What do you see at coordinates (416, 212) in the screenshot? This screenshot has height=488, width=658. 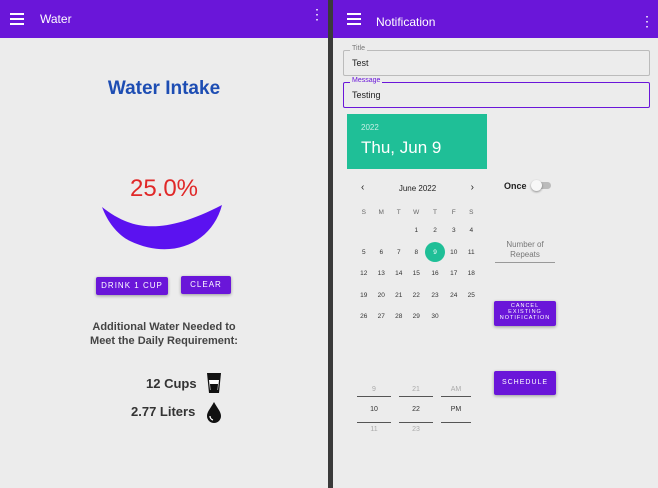 I see `weekday-header: W` at bounding box center [416, 212].